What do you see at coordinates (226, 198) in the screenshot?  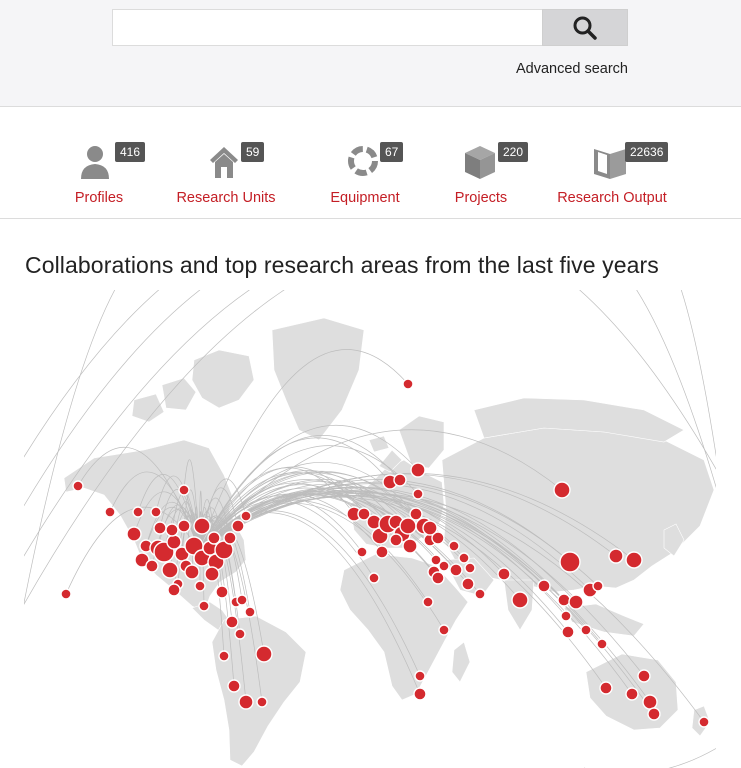 I see `research-units-label: Research Units` at bounding box center [226, 198].